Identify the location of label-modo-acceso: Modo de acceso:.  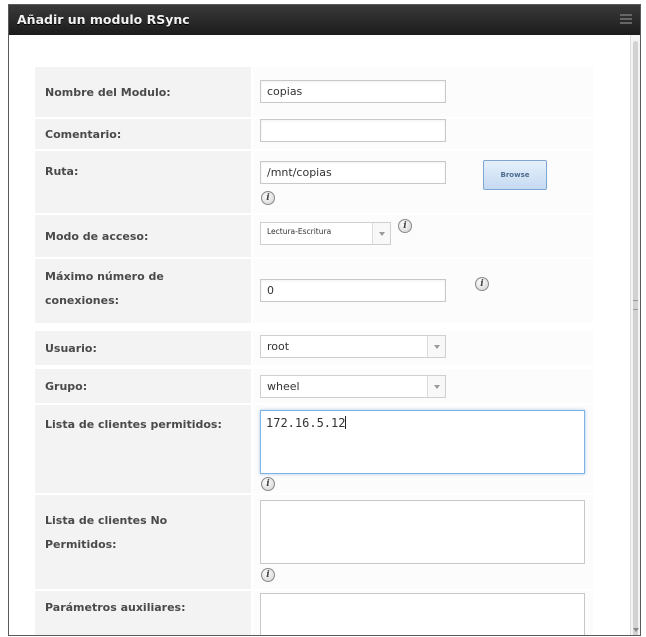
(143, 236).